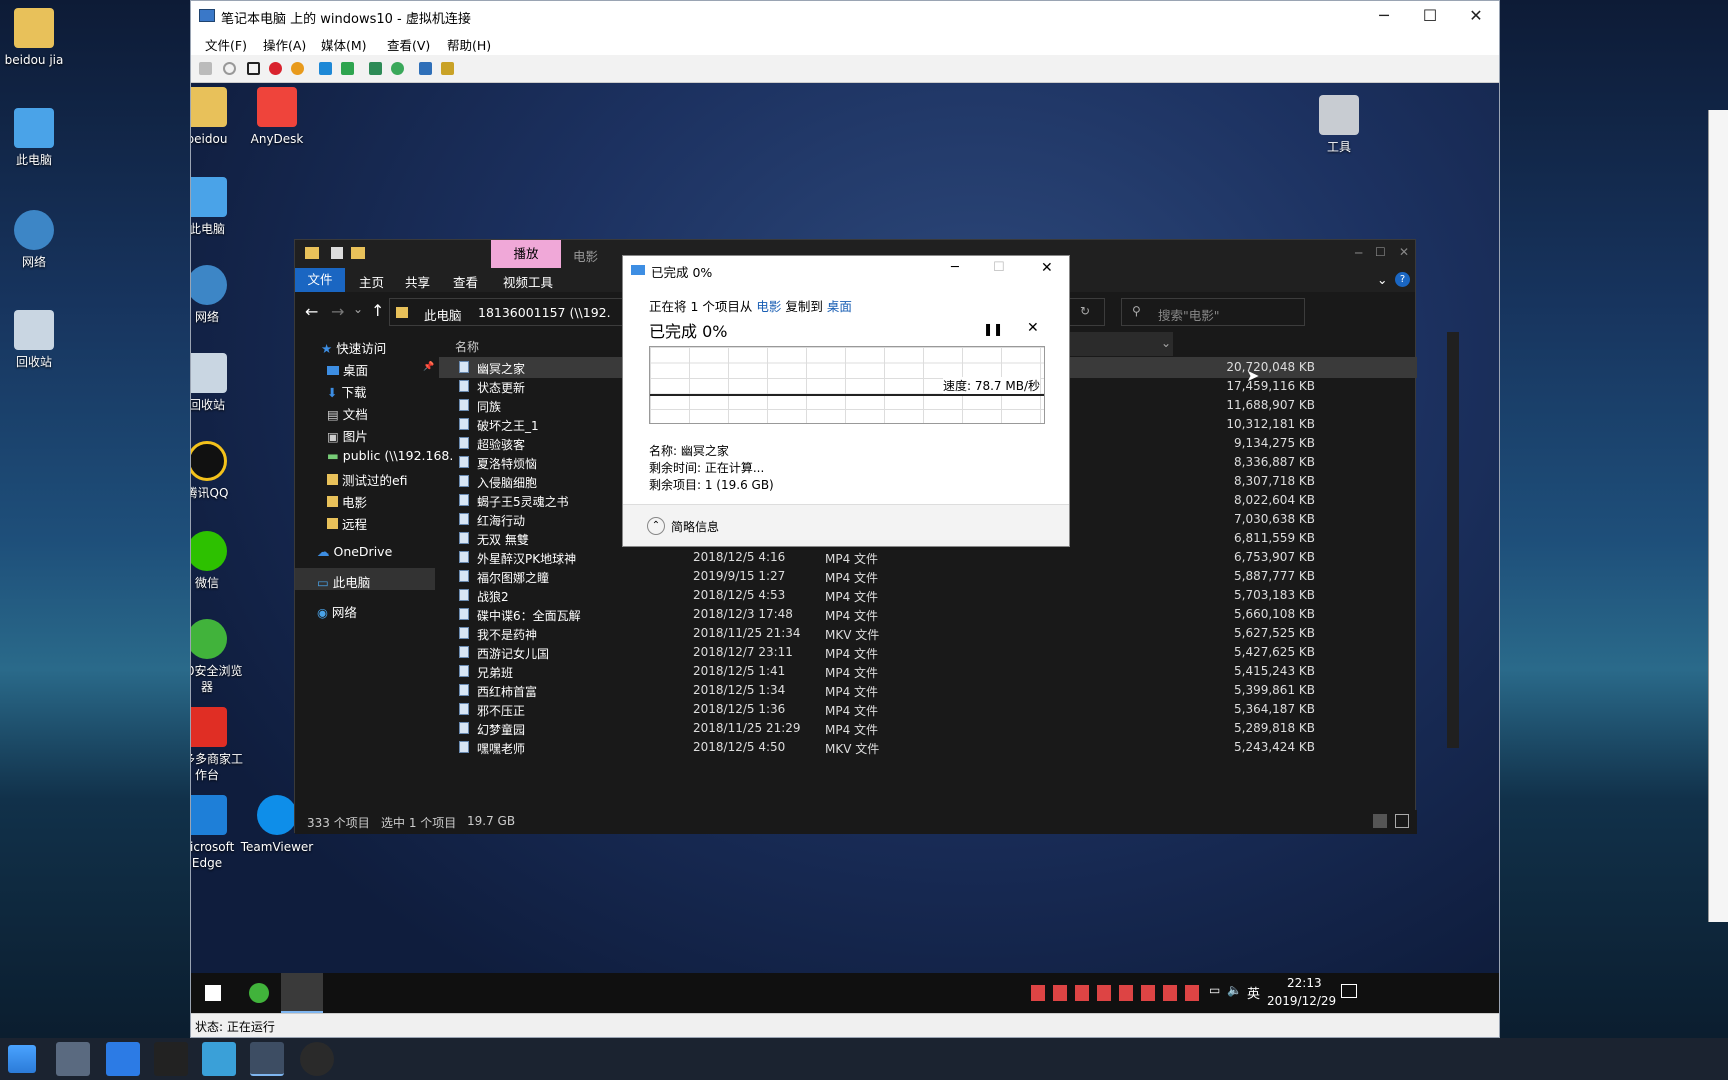 The image size is (1728, 1080). I want to click on ribbon-tab-view: 查看, so click(465, 281).